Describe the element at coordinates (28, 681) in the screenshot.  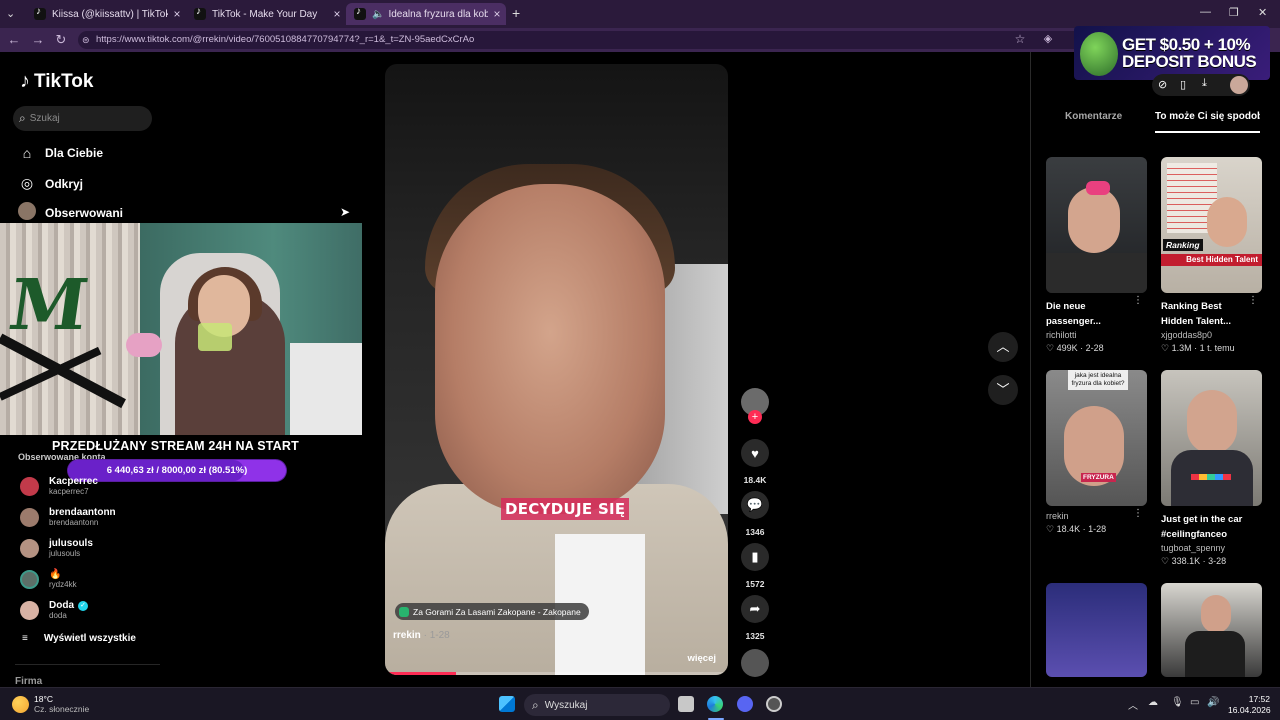
I see `company-section: Firma` at that location.